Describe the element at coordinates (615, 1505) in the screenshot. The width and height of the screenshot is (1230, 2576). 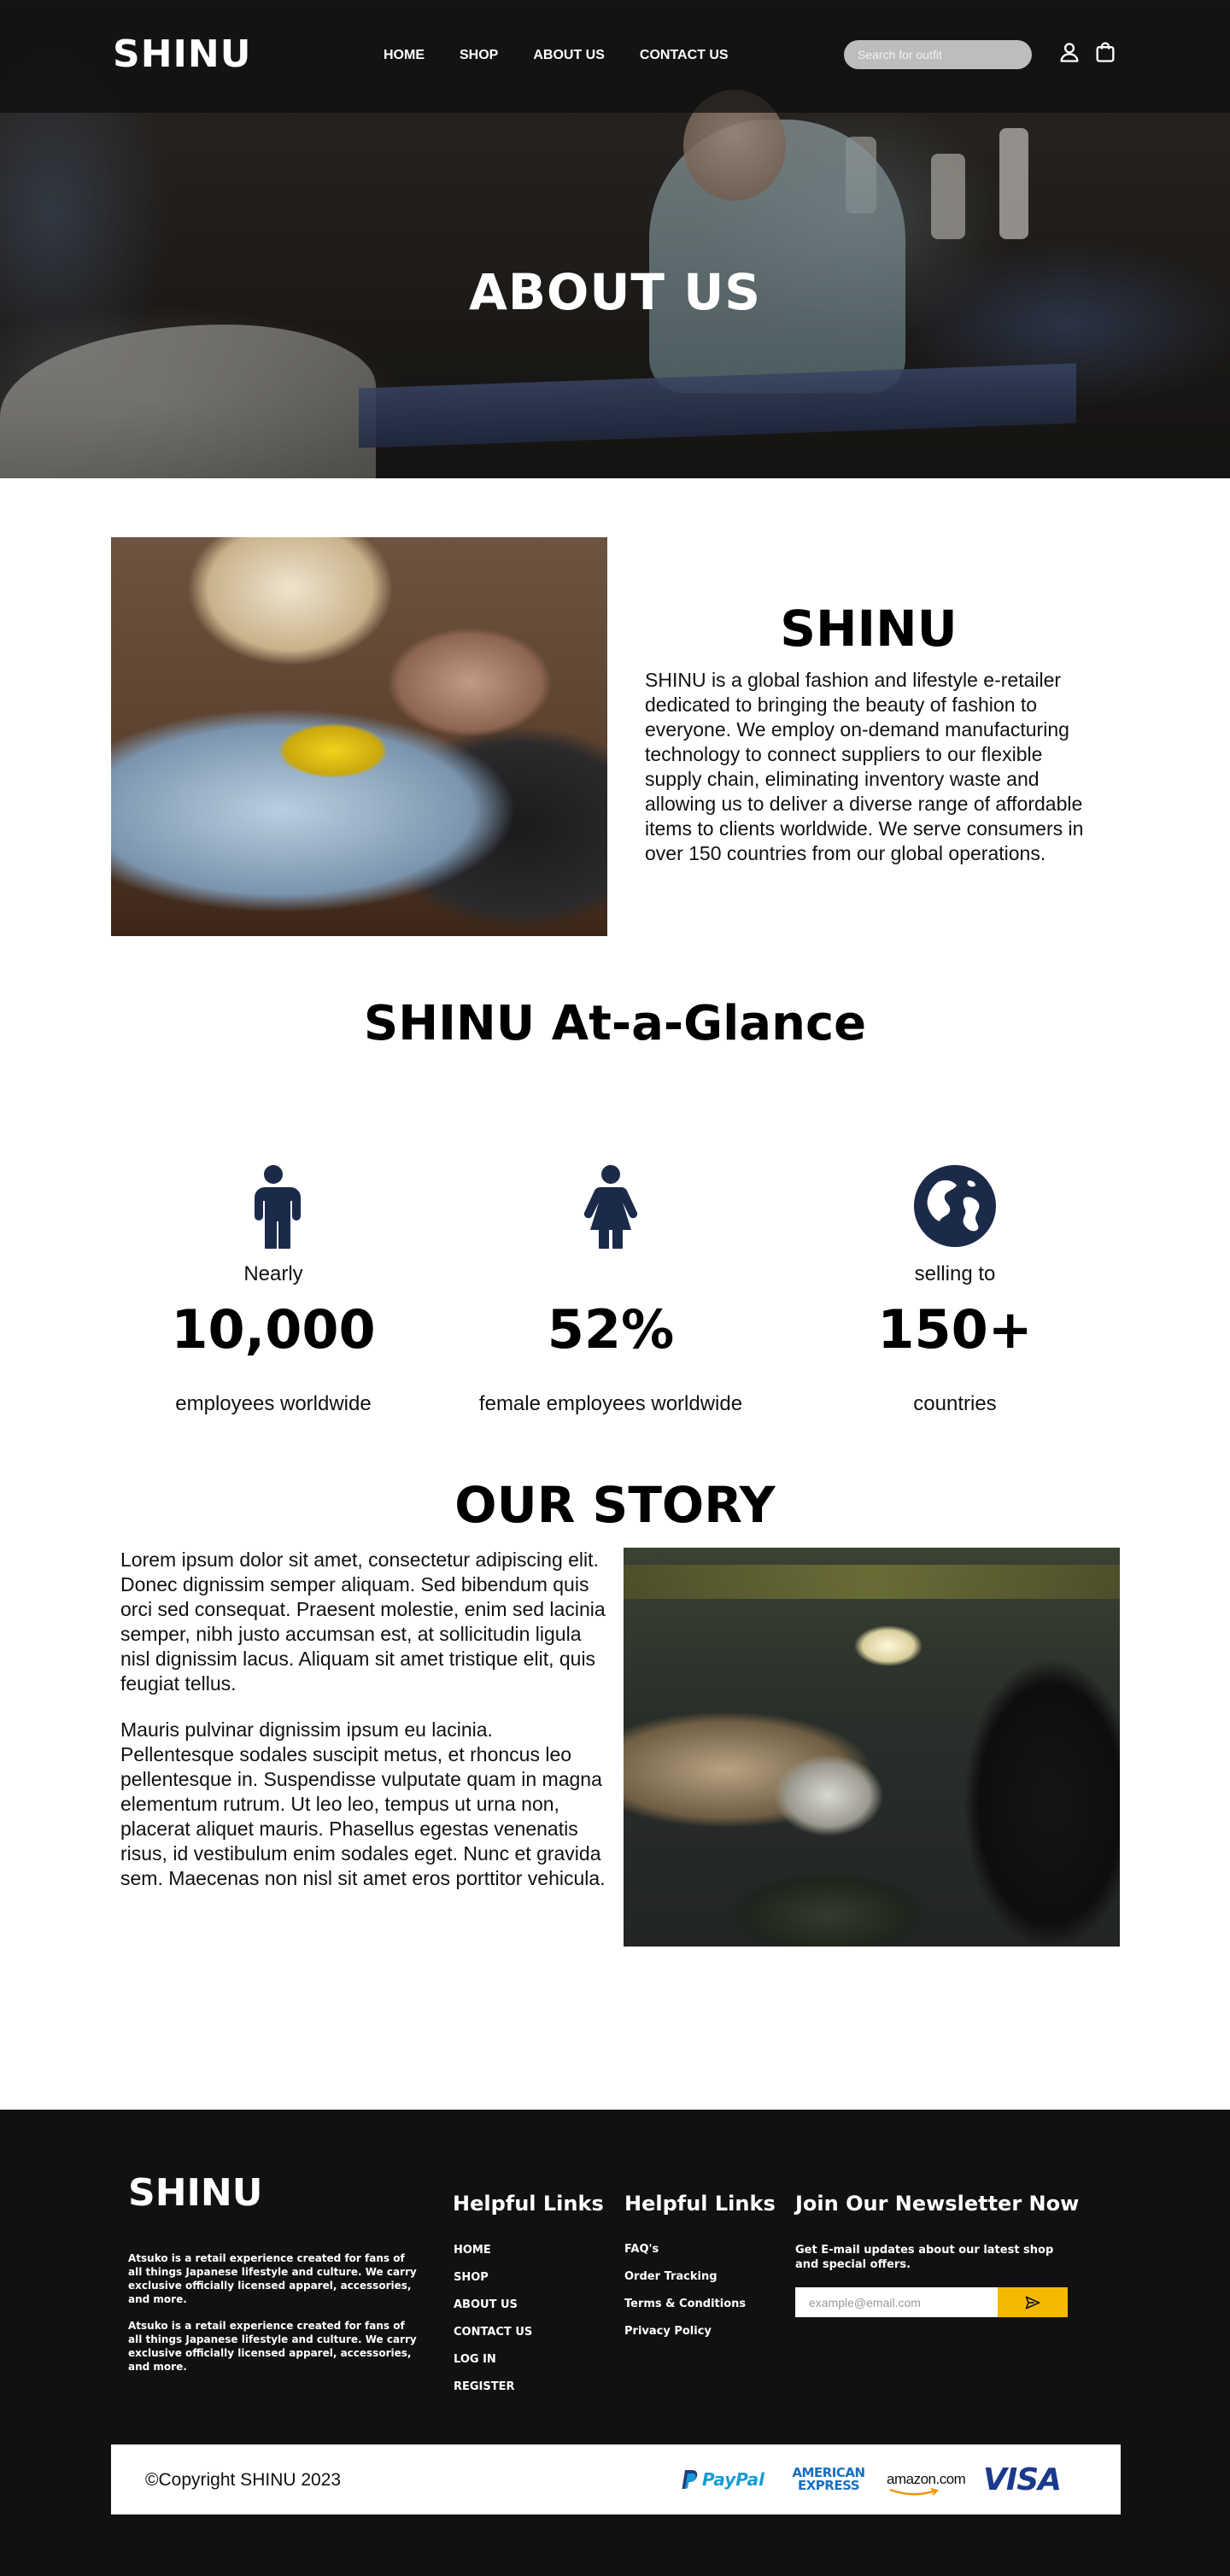
I see `story-title: OUR STORY` at that location.